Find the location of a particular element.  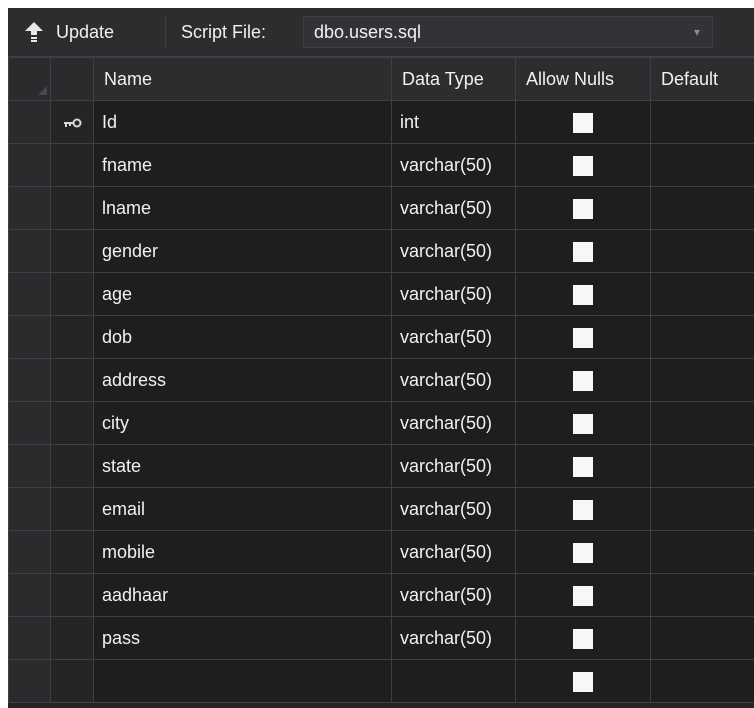

table-row: aadhaar varchar(50) is located at coordinates (381, 595).